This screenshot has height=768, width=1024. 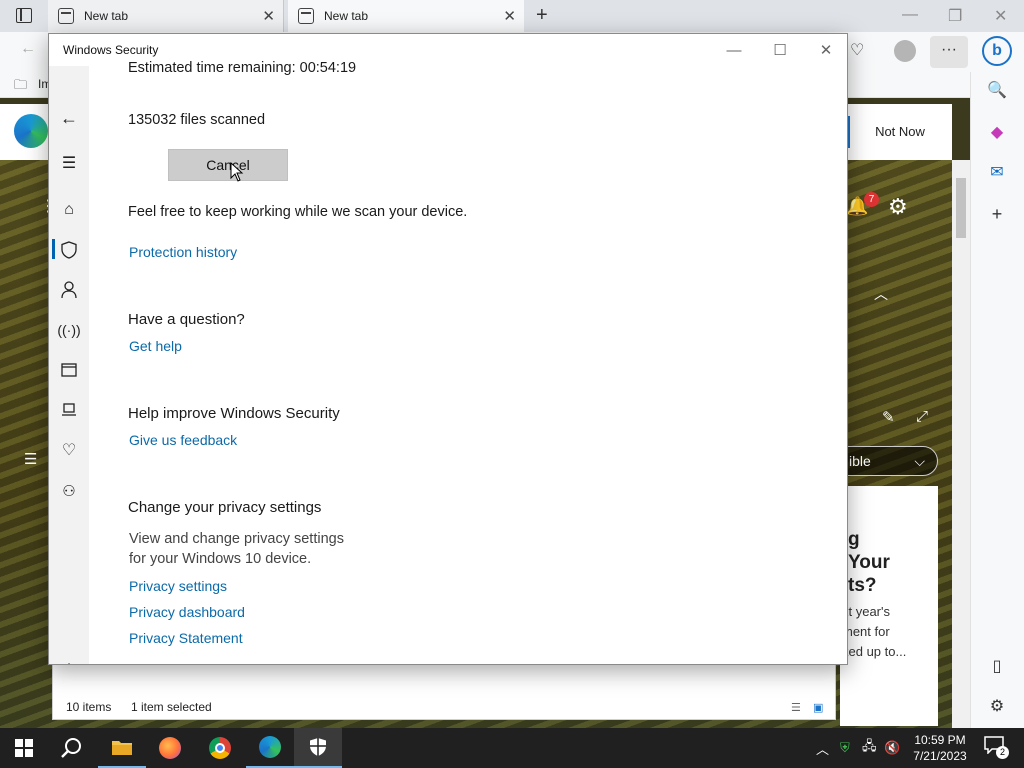 I want to click on notification-count-badge: 2, so click(x=1002, y=752).